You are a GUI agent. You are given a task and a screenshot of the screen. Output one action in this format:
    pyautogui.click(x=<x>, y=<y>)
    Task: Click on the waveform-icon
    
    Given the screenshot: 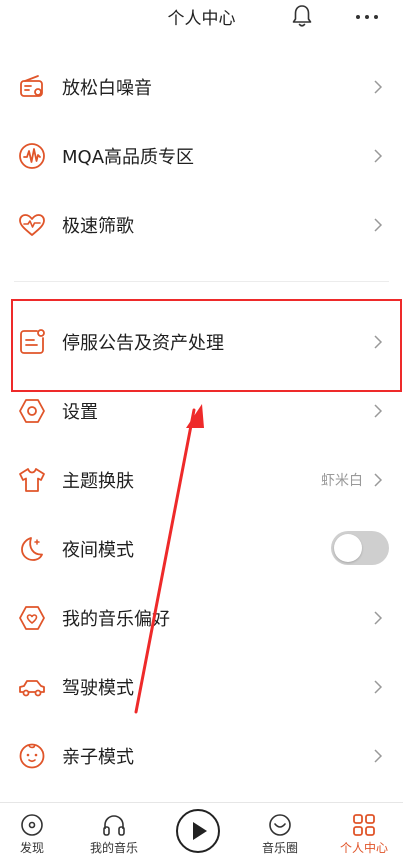 What is the action you would take?
    pyautogui.click(x=32, y=155)
    